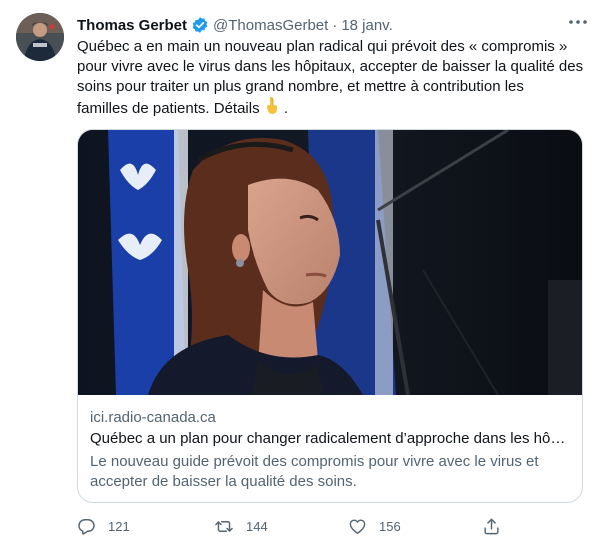  I want to click on avatar, so click(40, 37).